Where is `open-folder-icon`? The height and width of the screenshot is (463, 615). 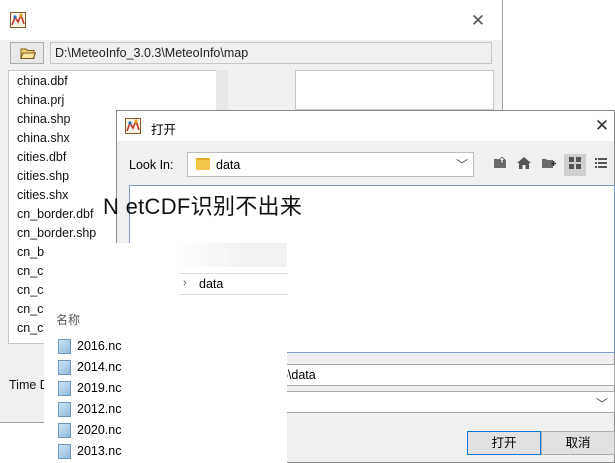 open-folder-icon is located at coordinates (28, 53).